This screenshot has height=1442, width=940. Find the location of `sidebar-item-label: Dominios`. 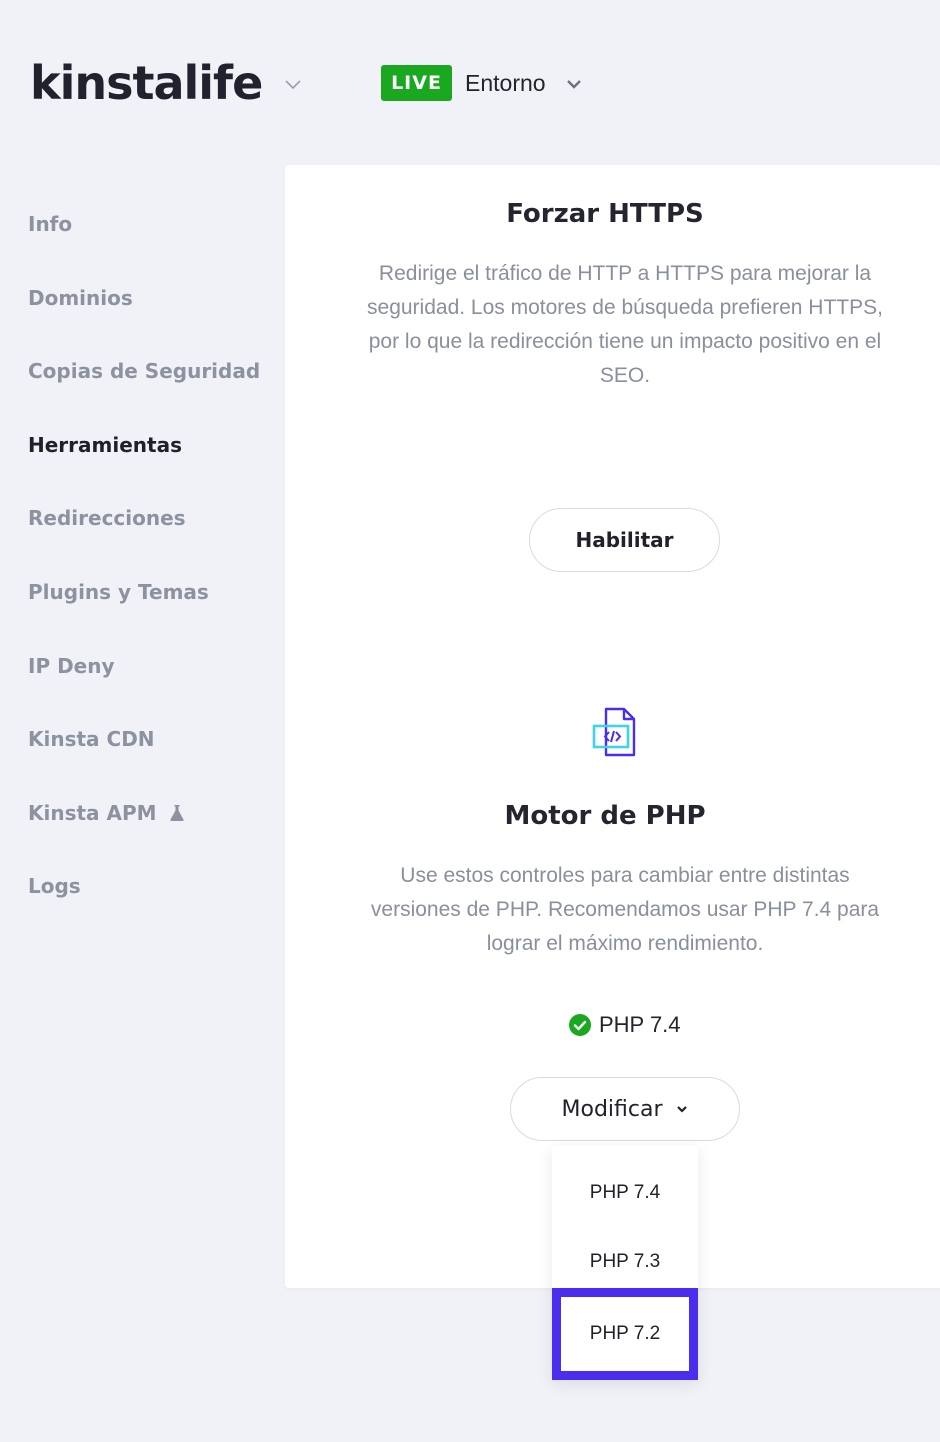

sidebar-item-label: Dominios is located at coordinates (80, 298).